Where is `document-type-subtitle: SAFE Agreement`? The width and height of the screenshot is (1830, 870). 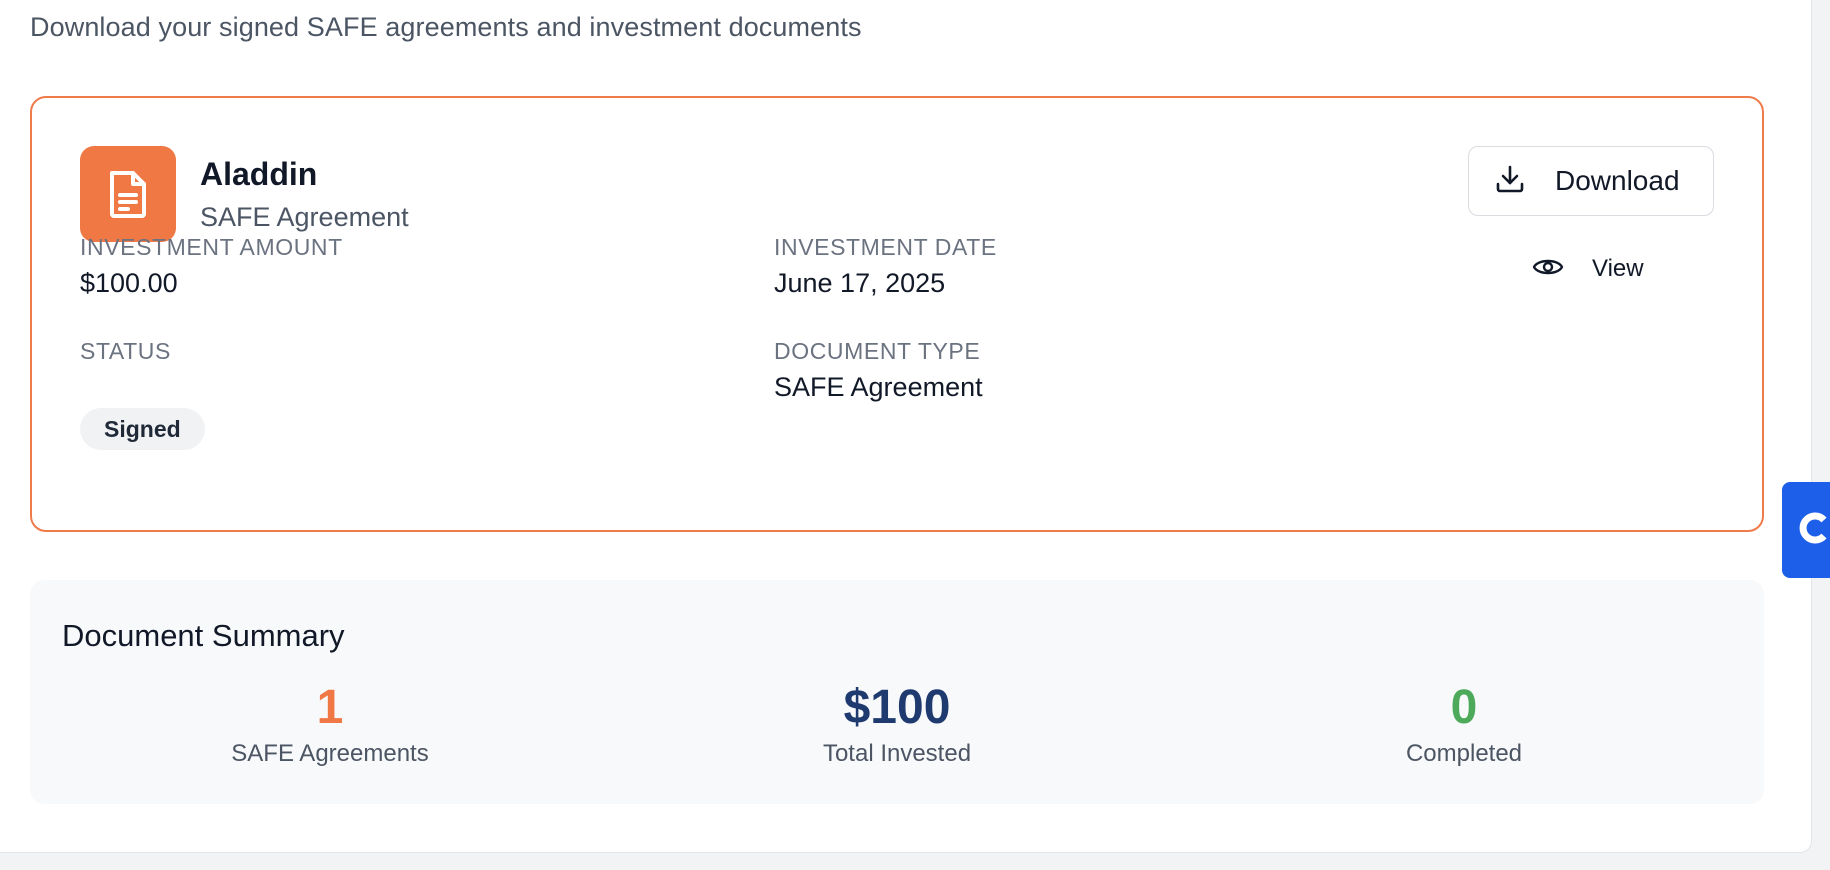 document-type-subtitle: SAFE Agreement is located at coordinates (304, 217).